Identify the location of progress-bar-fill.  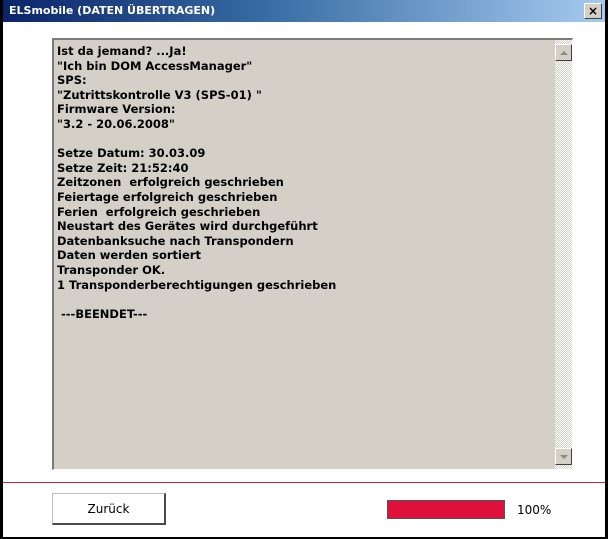
(446, 509).